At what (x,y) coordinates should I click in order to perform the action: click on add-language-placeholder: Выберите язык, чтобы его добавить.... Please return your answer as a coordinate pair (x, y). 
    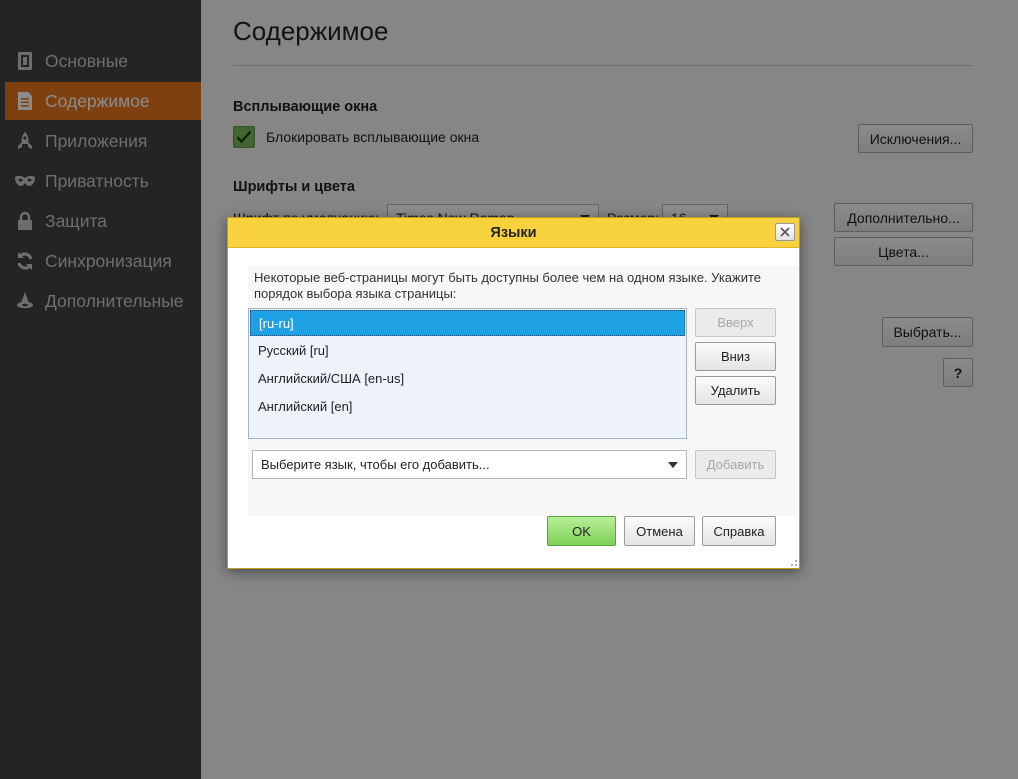
    Looking at the image, I should click on (375, 464).